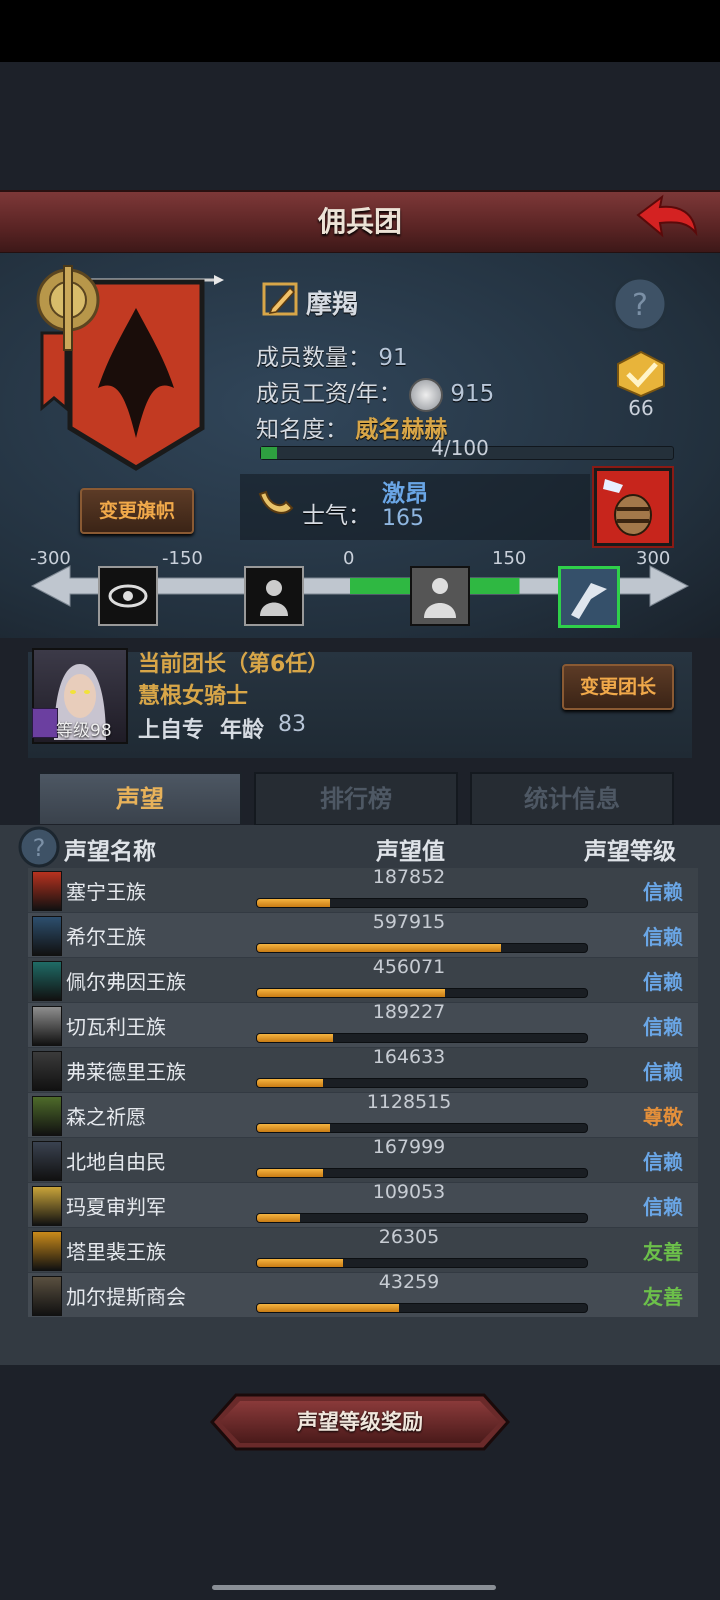 Image resolution: width=720 pixels, height=1600 pixels. Describe the element at coordinates (363, 1024) in the screenshot. I see `table-row: 切瓦利王族 189227 信赖` at that location.